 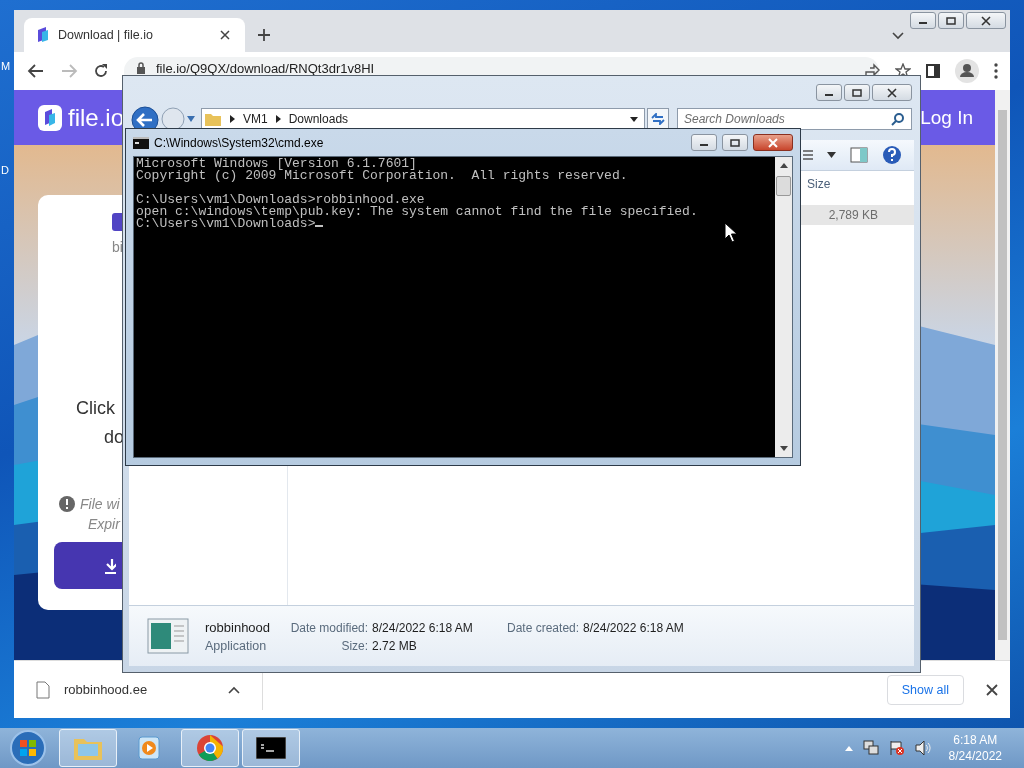 What do you see at coordinates (318, 119) in the screenshot?
I see `breadcrumb-item: Downloads` at bounding box center [318, 119].